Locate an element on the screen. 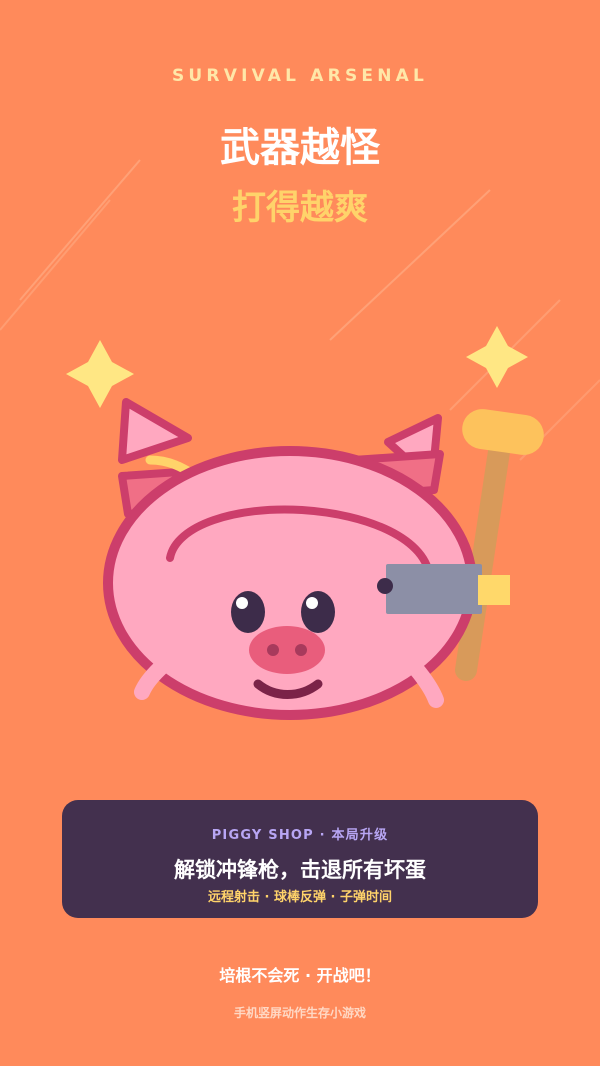 The image size is (600, 1066). baseball-bat-icon is located at coordinates (499, 545).